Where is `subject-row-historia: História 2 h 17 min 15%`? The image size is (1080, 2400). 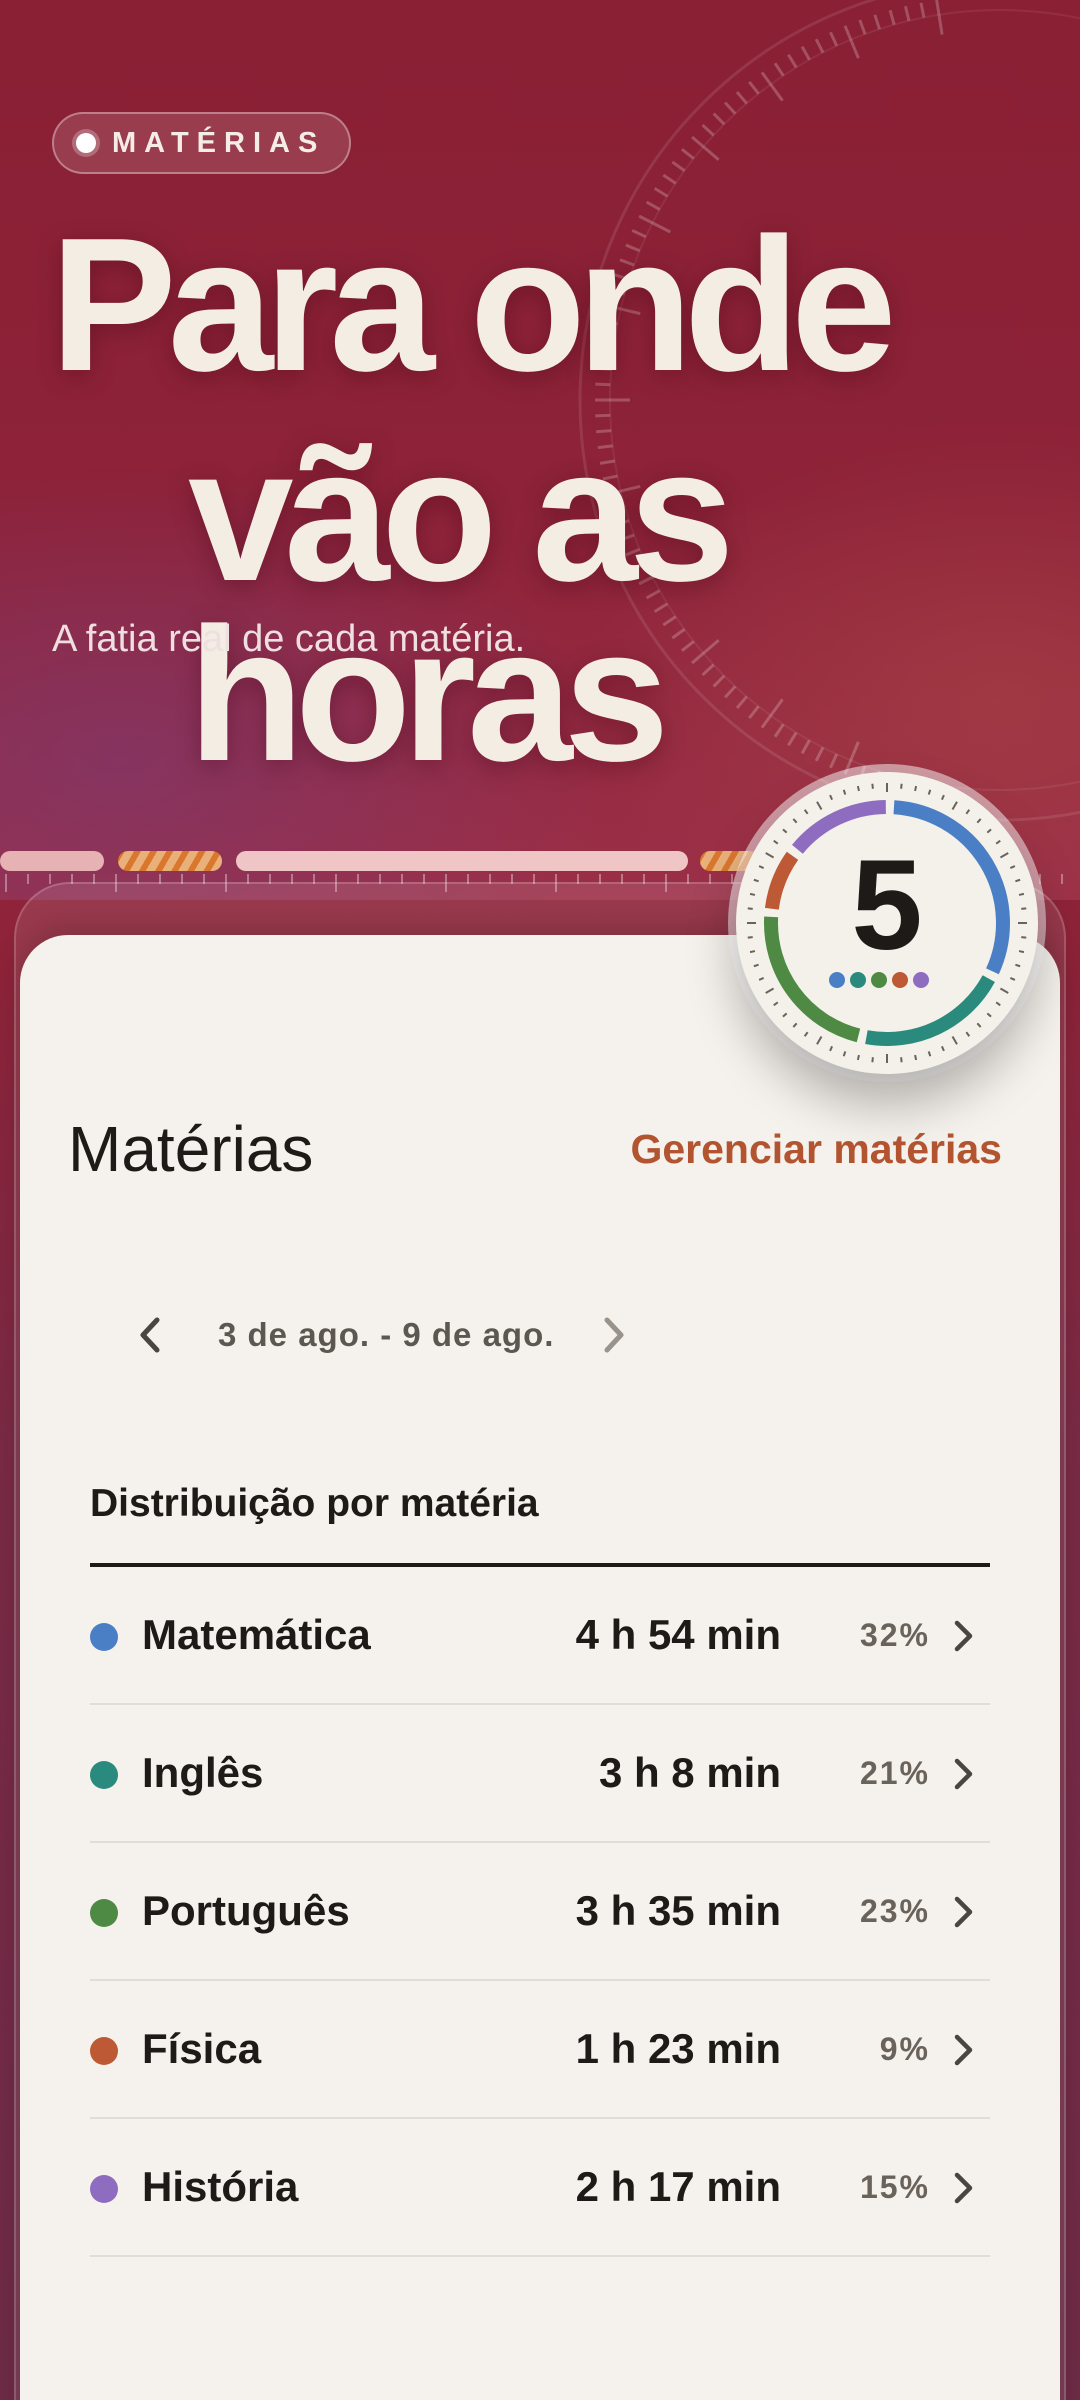
subject-row-historia: História 2 h 17 min 15% is located at coordinates (540, 2188).